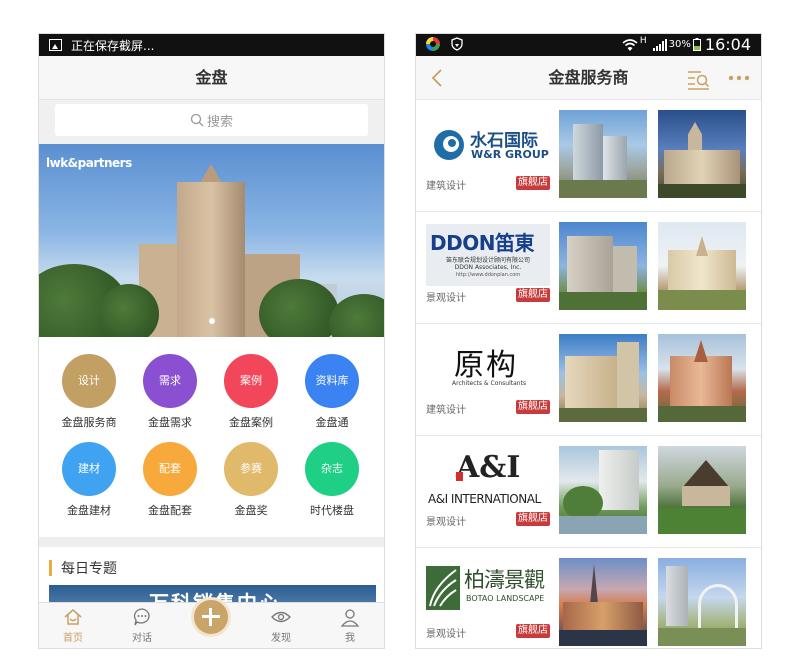 The height and width of the screenshot is (656, 800). Describe the element at coordinates (449, 145) in the screenshot. I see `wr-group-logo-icon` at that location.